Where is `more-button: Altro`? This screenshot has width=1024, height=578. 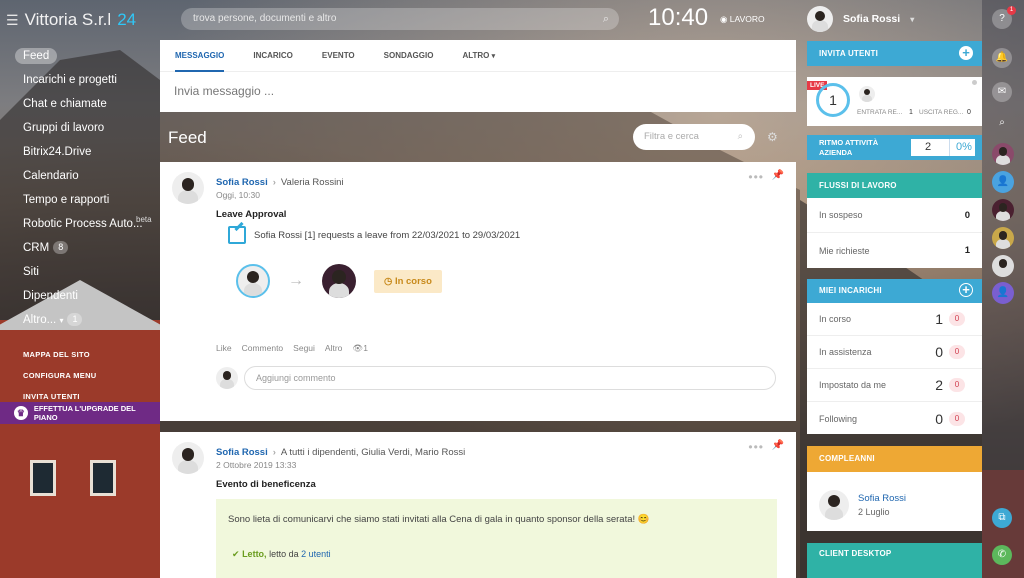 more-button: Altro is located at coordinates (333, 348).